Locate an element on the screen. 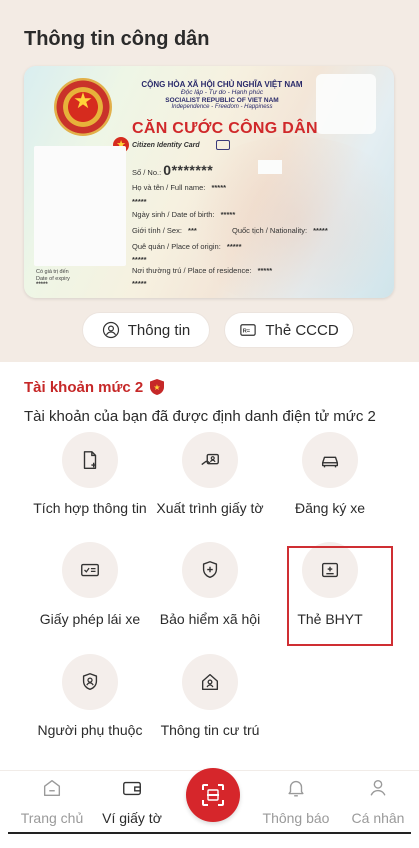 Image resolution: width=419 pixels, height=848 pixels. sex-label: Giới tính / Sex: is located at coordinates (157, 230).